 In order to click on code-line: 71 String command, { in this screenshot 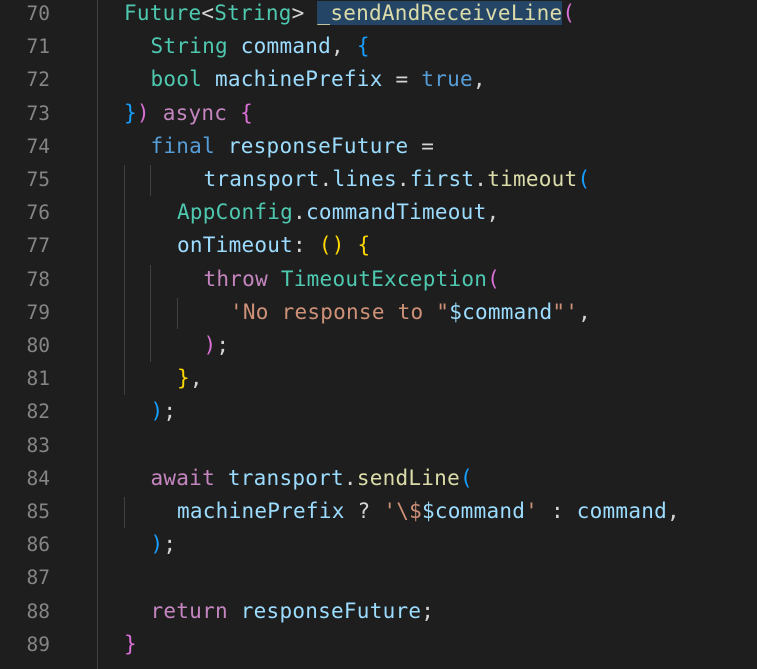, I will do `click(378, 46)`.